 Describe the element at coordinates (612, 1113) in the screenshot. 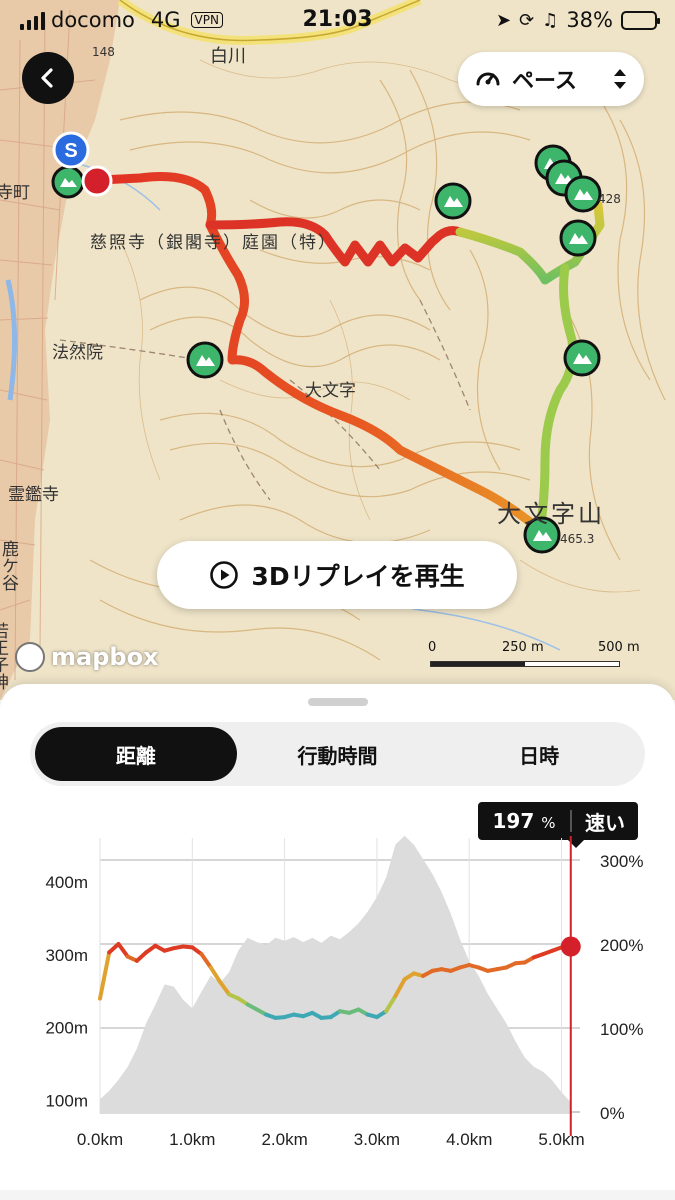

I see `y-axis-right-label: 0%` at that location.